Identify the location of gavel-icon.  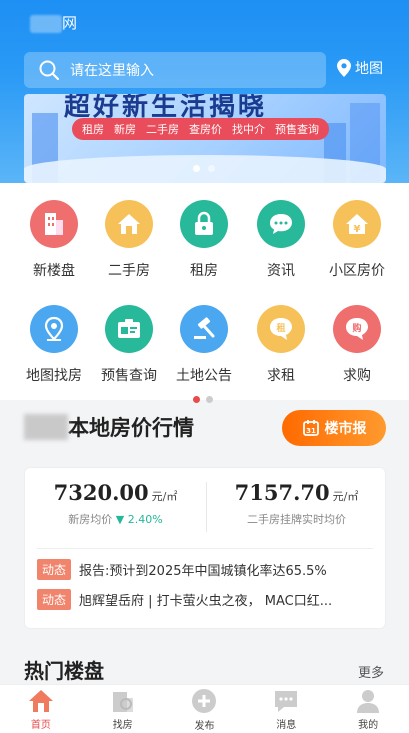
(204, 329).